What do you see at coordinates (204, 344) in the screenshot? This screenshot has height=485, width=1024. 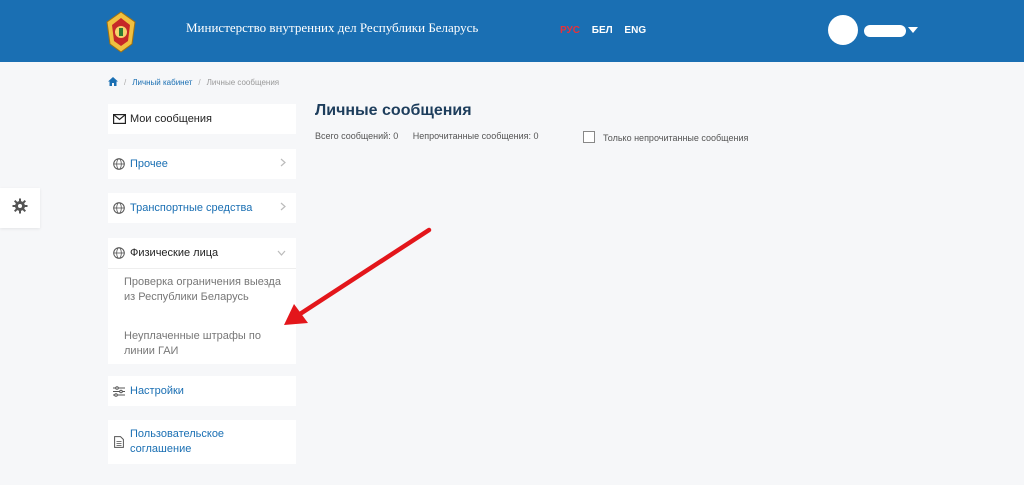 I see `submenu-item-traffic-fines: Неуплаченные штрафы по линии ГАИ` at bounding box center [204, 344].